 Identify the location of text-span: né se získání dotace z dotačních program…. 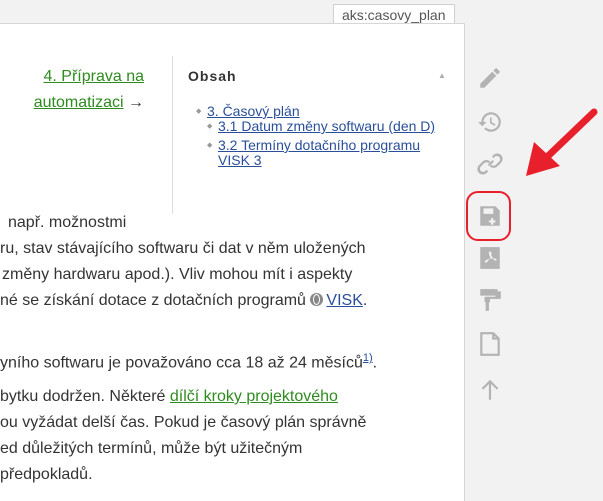
(155, 300).